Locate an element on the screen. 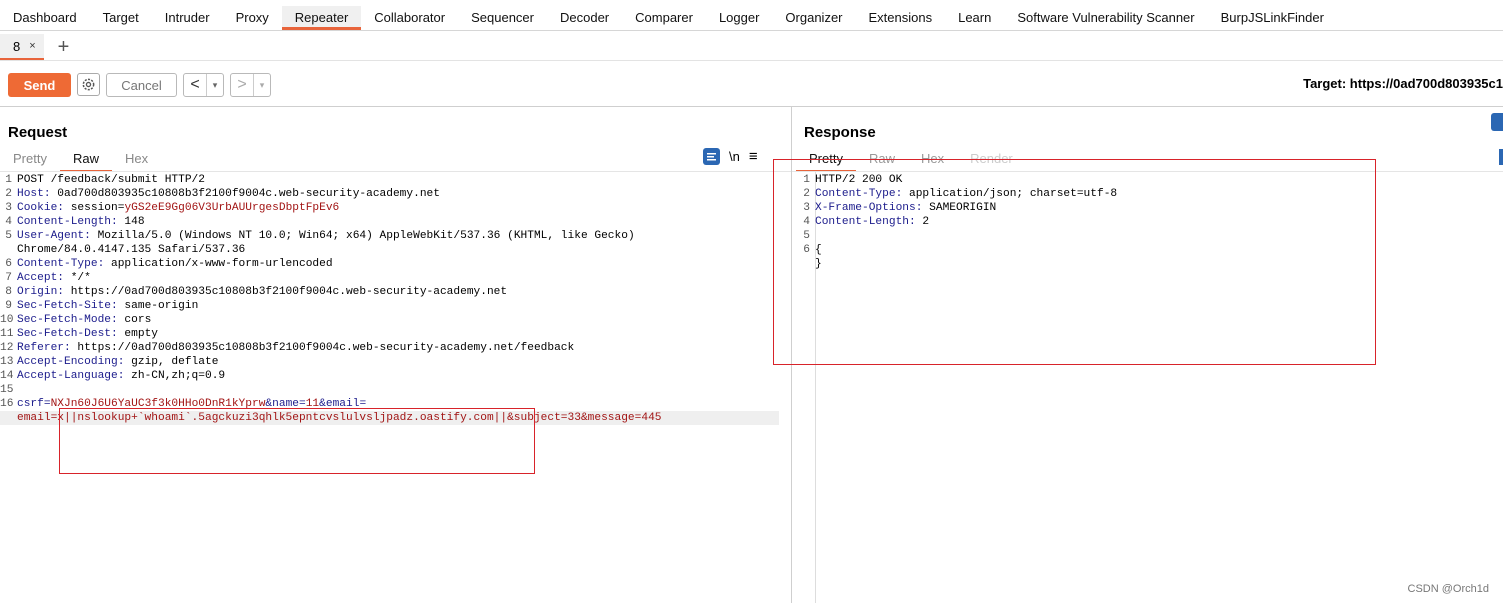 The width and height of the screenshot is (1503, 603). newline-toggle-icon: \n is located at coordinates (734, 156).